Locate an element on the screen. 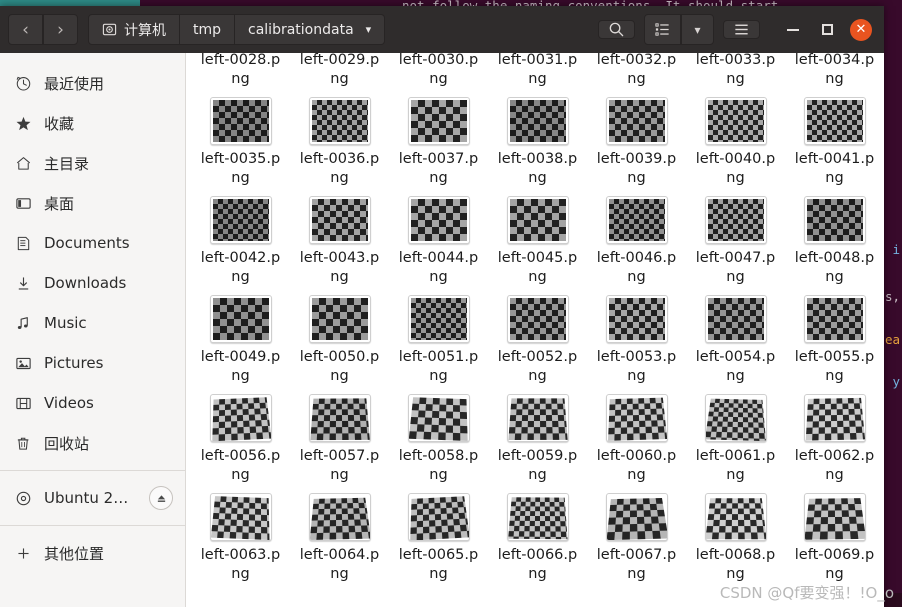 The height and width of the screenshot is (607, 902). sidebar-item-starred: 收藏 is located at coordinates (92, 123).